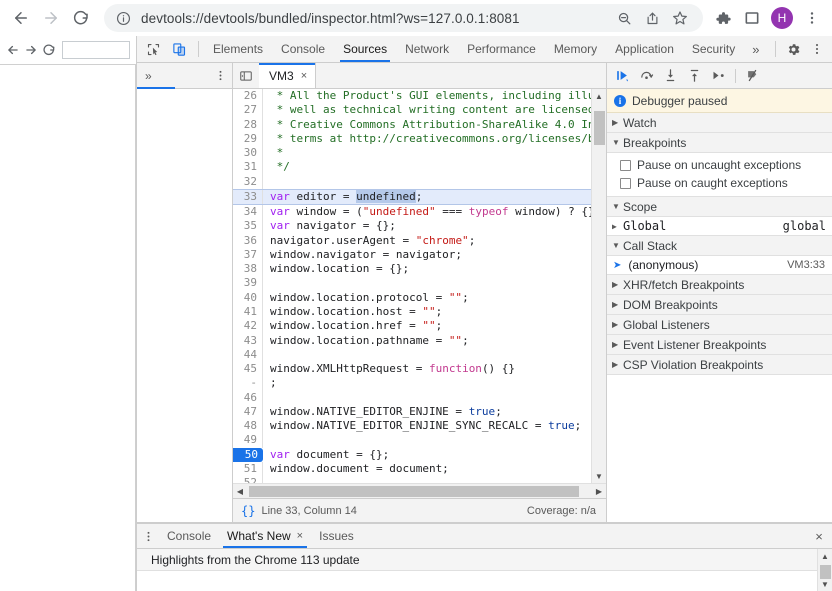  I want to click on scroll-down-arrow-icon: ▼, so click(599, 476).